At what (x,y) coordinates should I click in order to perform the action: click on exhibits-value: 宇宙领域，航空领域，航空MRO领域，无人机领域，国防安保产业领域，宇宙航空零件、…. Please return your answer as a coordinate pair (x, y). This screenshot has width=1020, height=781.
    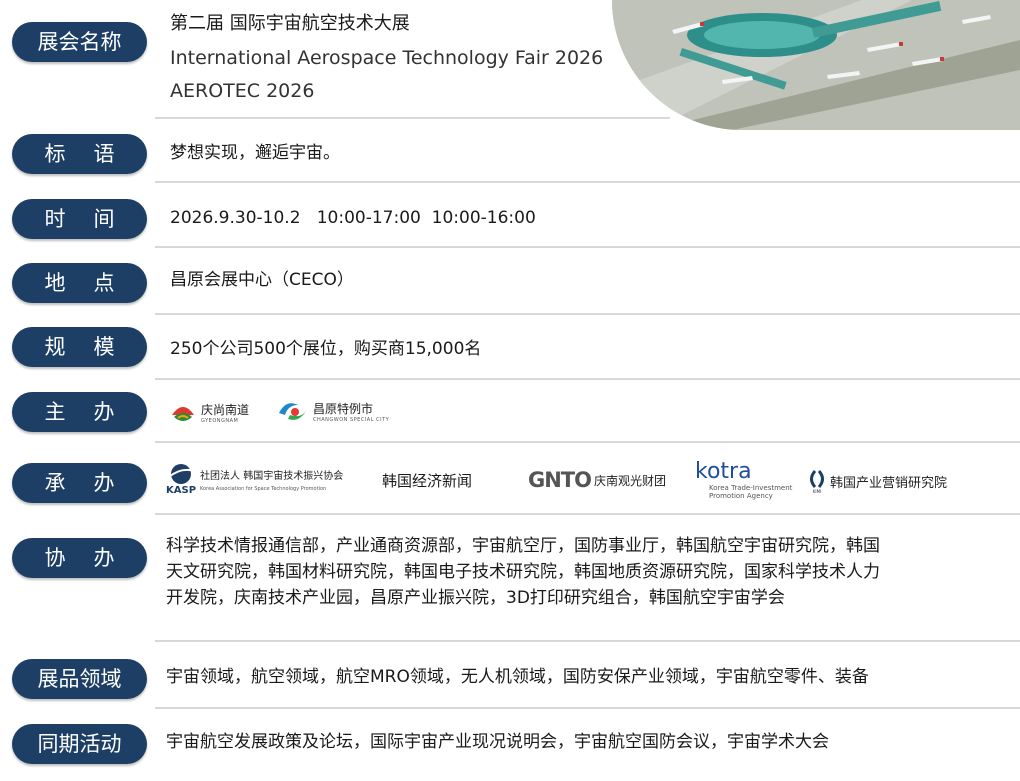
    Looking at the image, I should click on (517, 677).